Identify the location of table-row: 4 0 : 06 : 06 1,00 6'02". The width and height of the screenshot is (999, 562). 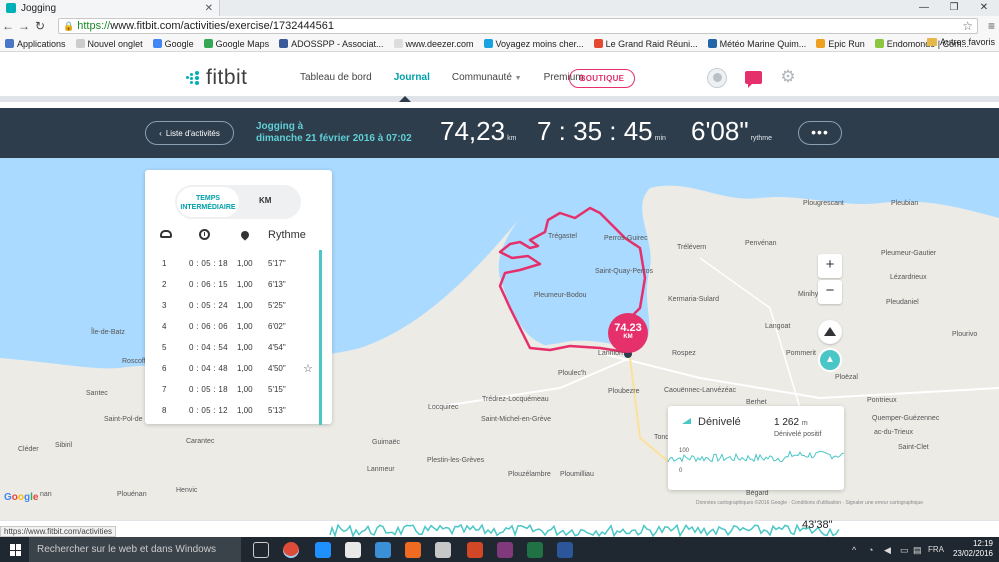
(238, 327).